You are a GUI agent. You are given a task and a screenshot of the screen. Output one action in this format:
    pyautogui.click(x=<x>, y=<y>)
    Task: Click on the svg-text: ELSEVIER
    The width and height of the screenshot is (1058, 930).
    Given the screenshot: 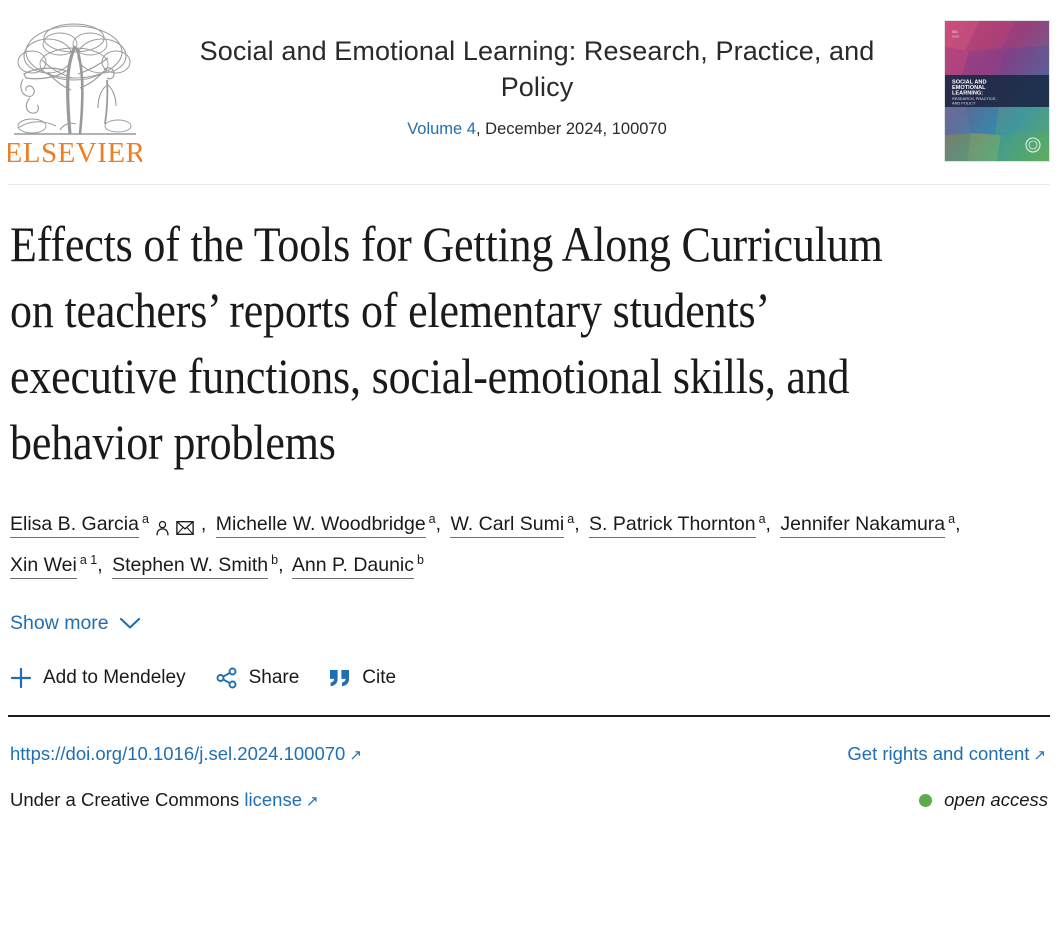 What is the action you would take?
    pyautogui.click(x=75, y=151)
    